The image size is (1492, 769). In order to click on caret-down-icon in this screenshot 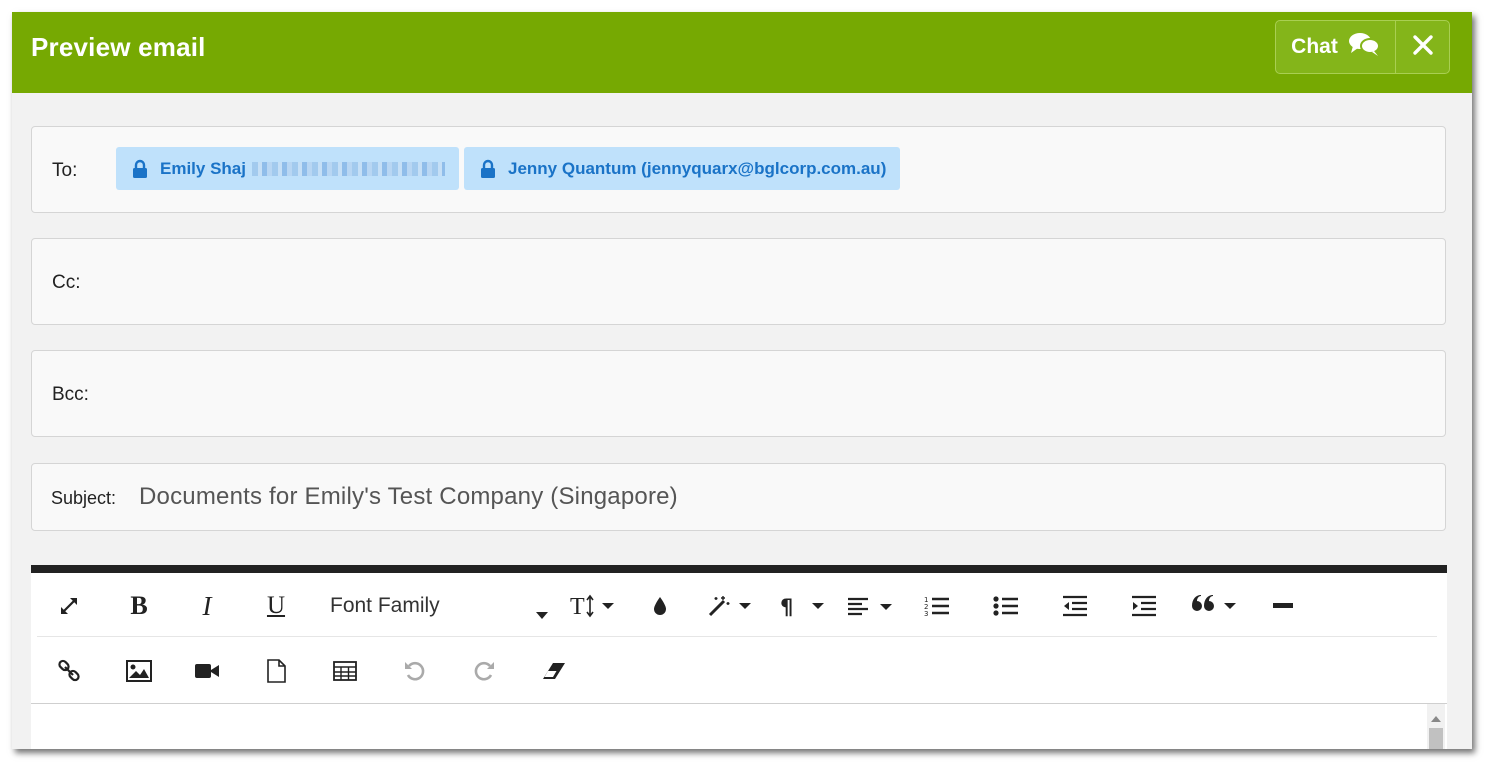, I will do `click(542, 614)`.